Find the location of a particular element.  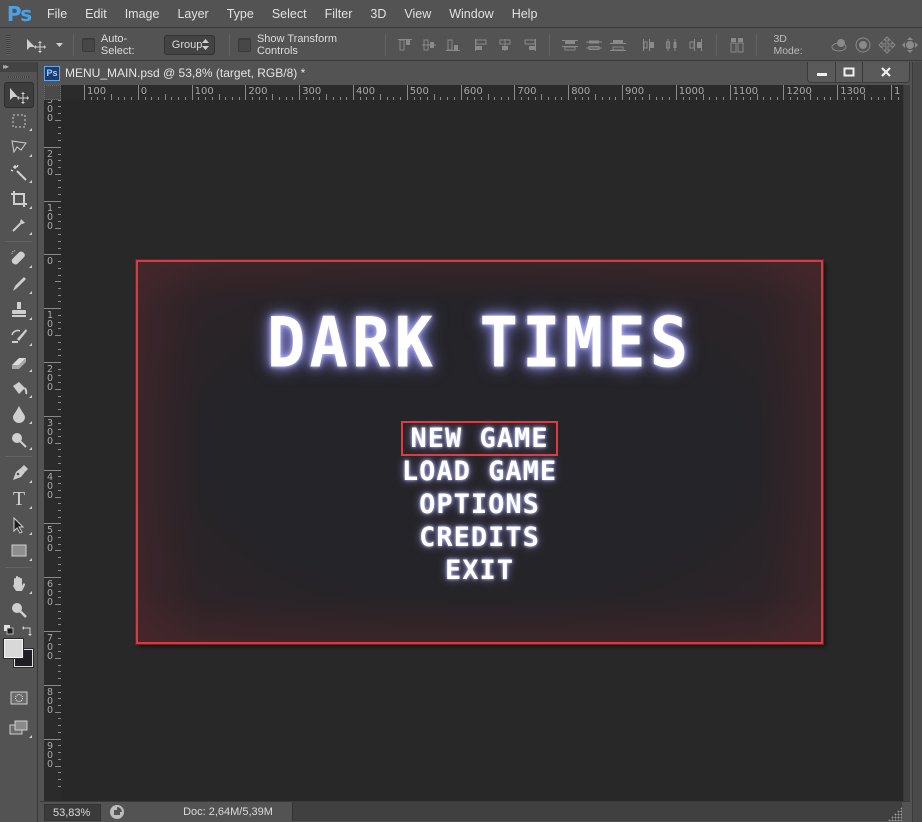

minimize-button is located at coordinates (822, 72).